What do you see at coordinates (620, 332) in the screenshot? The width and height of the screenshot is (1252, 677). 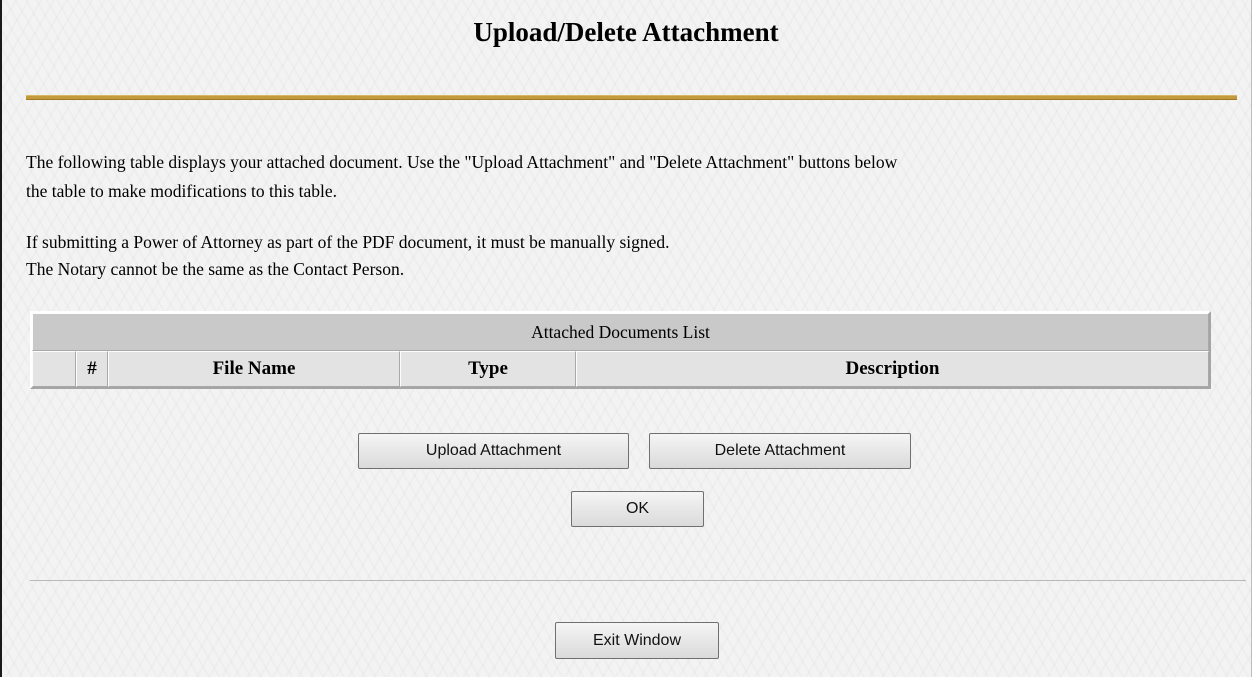 I see `table-caption: Attached Documents List` at bounding box center [620, 332].